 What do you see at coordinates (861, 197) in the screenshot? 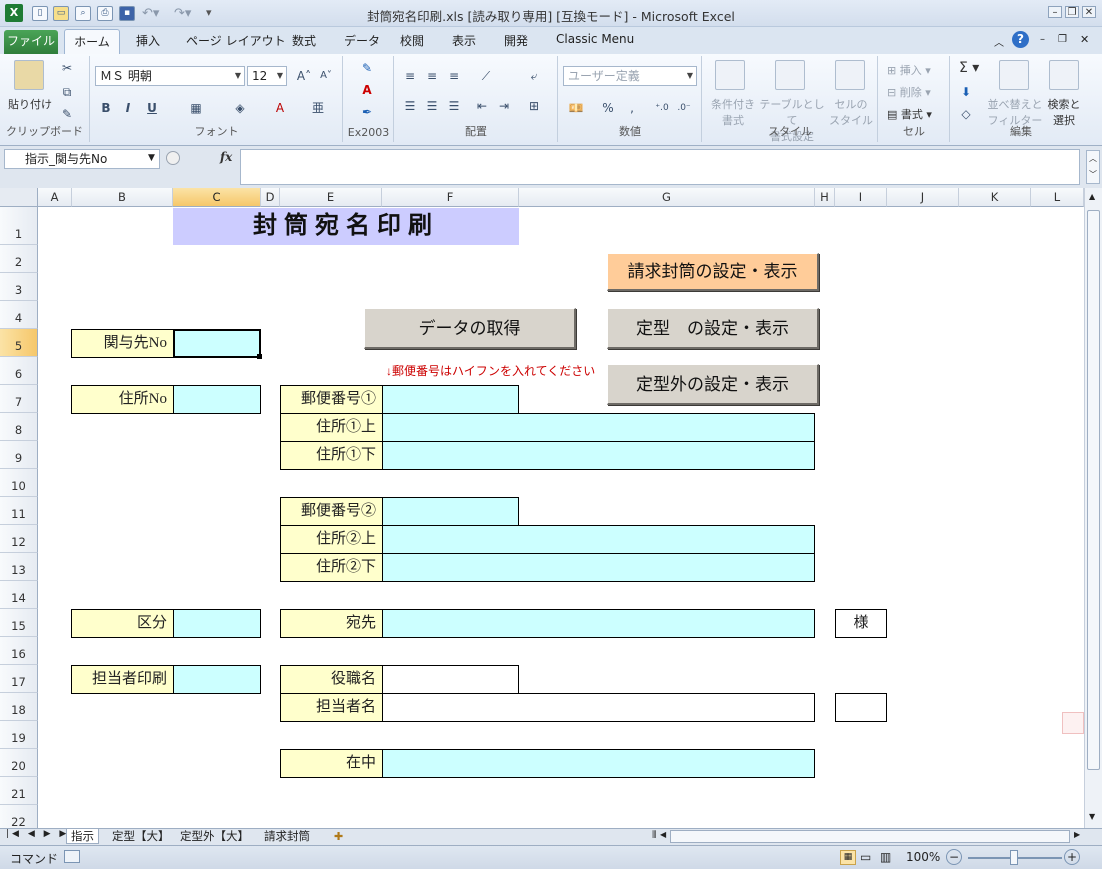
I see `column-header-i: I` at bounding box center [861, 197].